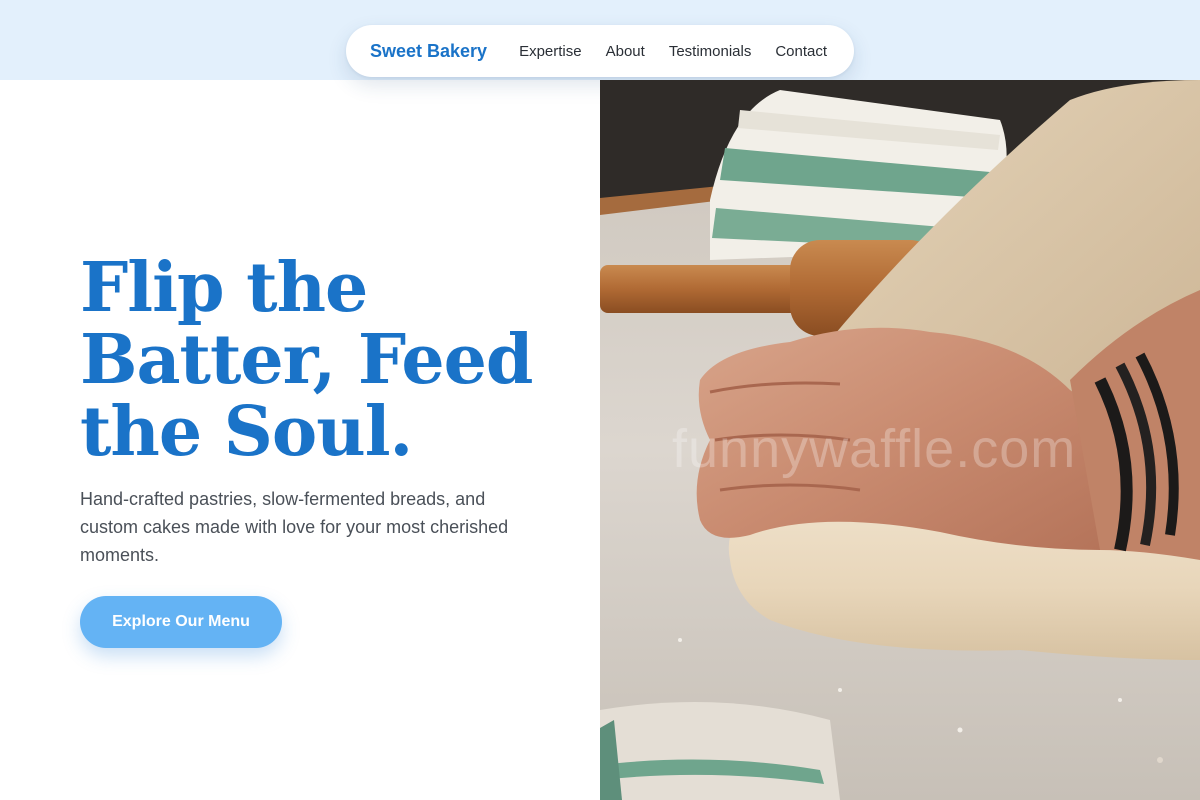  I want to click on nav-link-contact: Contact, so click(801, 51).